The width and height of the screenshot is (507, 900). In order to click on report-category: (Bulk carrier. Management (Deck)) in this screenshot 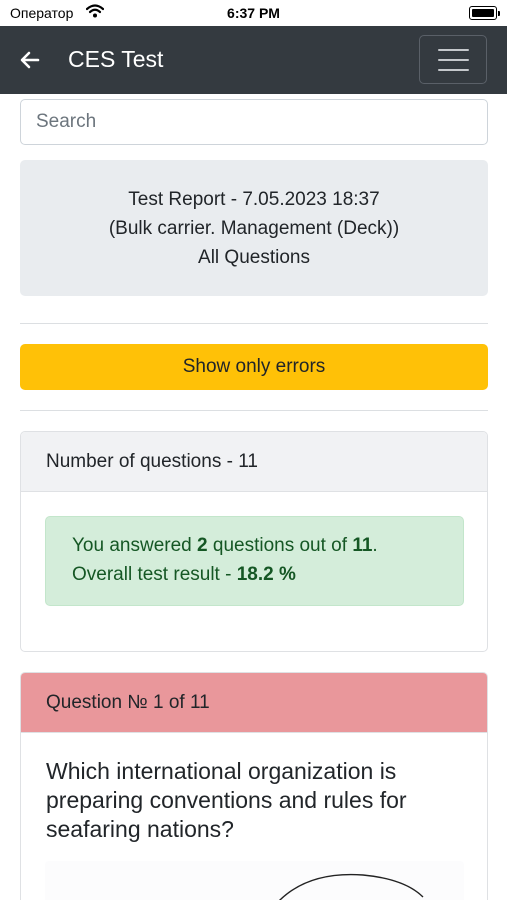, I will do `click(254, 228)`.